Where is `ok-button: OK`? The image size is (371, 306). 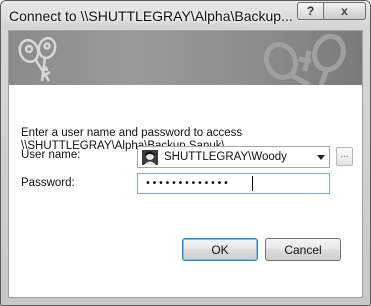 ok-button: OK is located at coordinates (220, 249).